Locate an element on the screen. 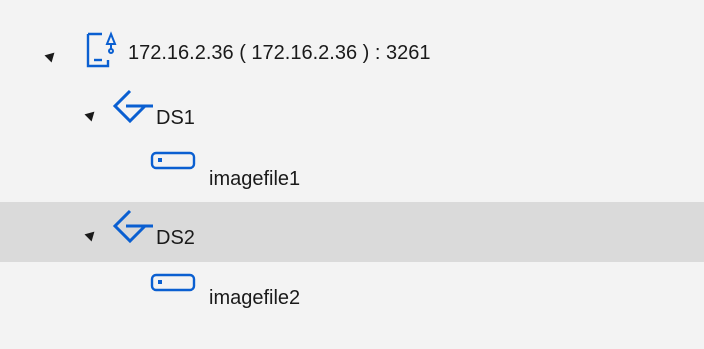  datastore-label: DS2 is located at coordinates (175, 238).